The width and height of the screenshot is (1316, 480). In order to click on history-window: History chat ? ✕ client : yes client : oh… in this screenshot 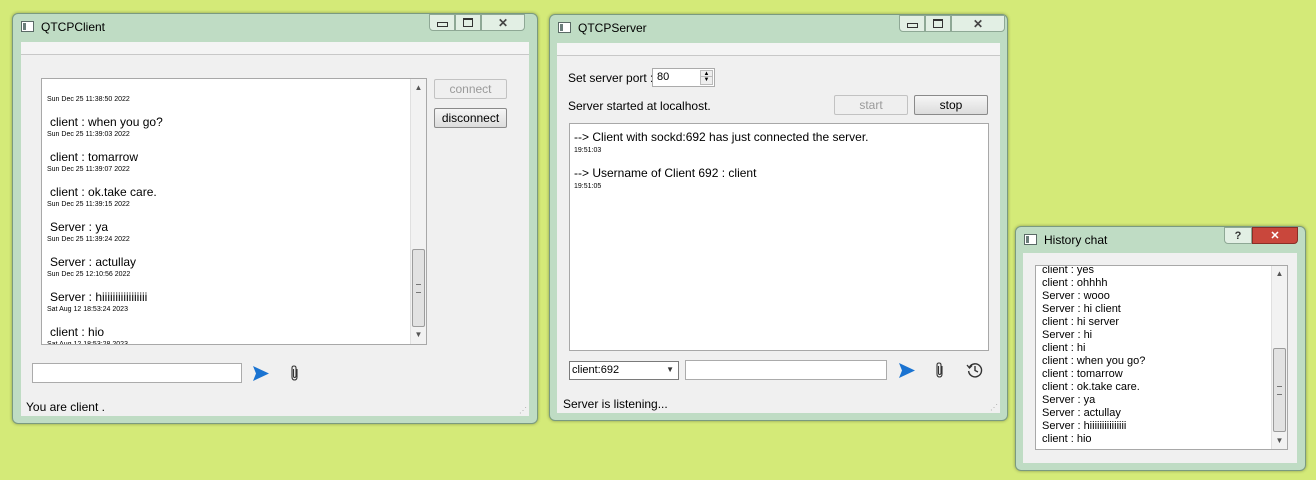, I will do `click(1160, 348)`.